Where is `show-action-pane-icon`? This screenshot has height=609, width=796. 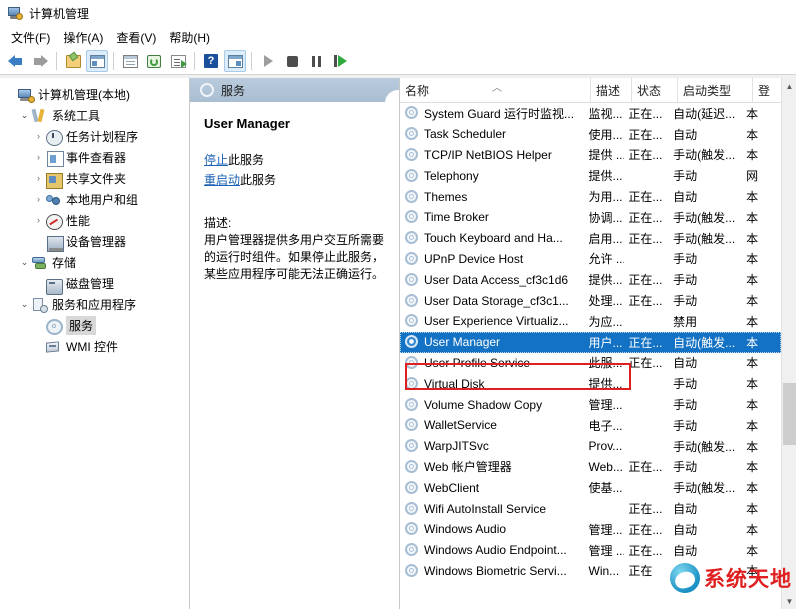
show-action-pane-icon is located at coordinates (235, 61).